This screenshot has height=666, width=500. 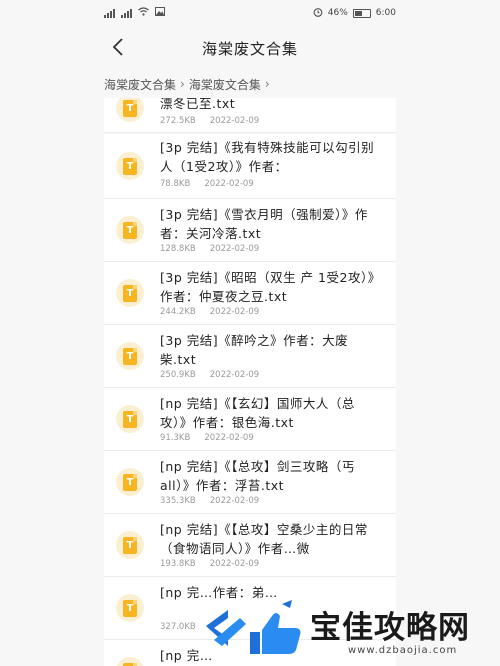 I want to click on alarm-icon, so click(x=318, y=13).